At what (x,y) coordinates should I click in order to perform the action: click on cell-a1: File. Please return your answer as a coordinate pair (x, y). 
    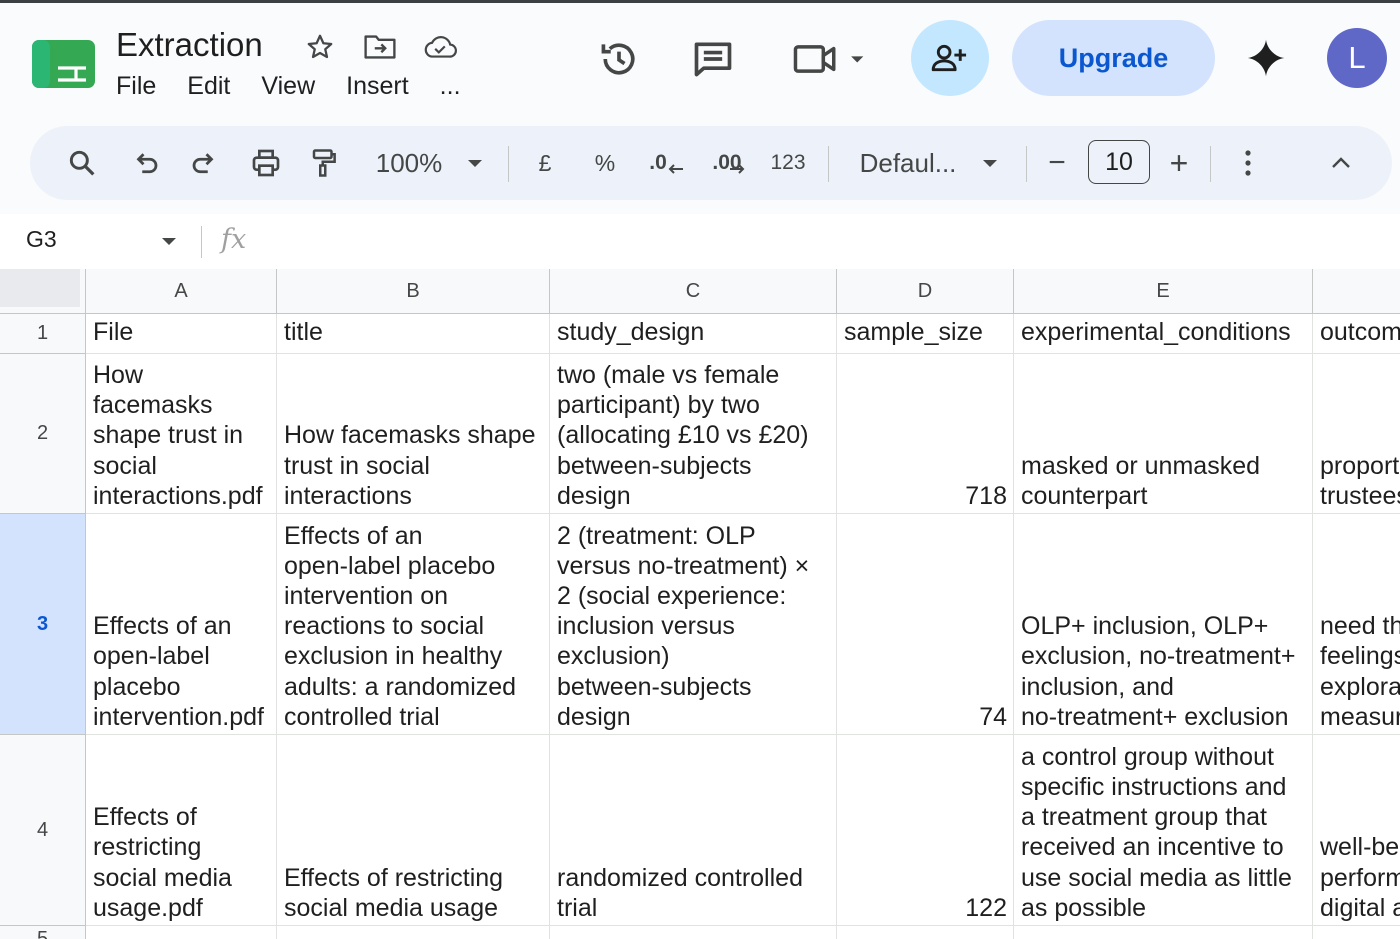
    Looking at the image, I should click on (181, 334).